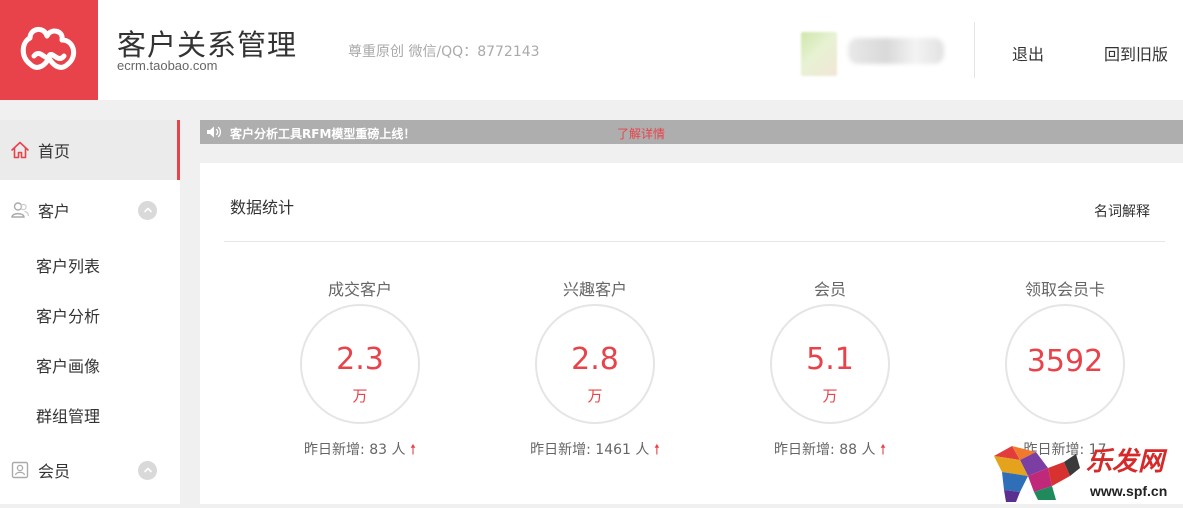 The height and width of the screenshot is (508, 1183). What do you see at coordinates (857, 450) in the screenshot?
I see `stat-foot-value: 88 人` at bounding box center [857, 450].